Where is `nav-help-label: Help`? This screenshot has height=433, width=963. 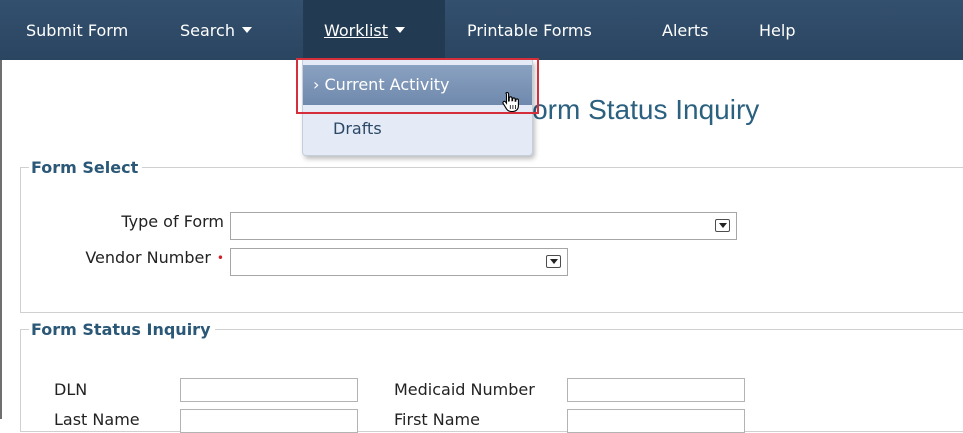
nav-help-label: Help is located at coordinates (777, 30).